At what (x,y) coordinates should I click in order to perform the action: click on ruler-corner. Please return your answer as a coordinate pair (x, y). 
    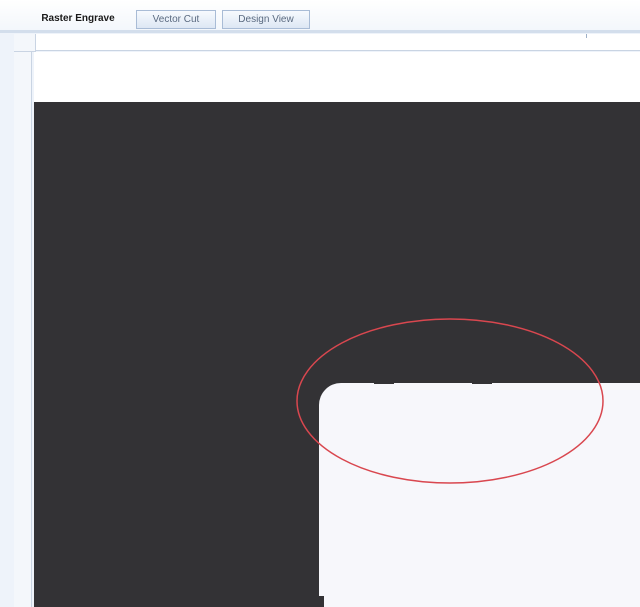
    Looking at the image, I should click on (25, 43).